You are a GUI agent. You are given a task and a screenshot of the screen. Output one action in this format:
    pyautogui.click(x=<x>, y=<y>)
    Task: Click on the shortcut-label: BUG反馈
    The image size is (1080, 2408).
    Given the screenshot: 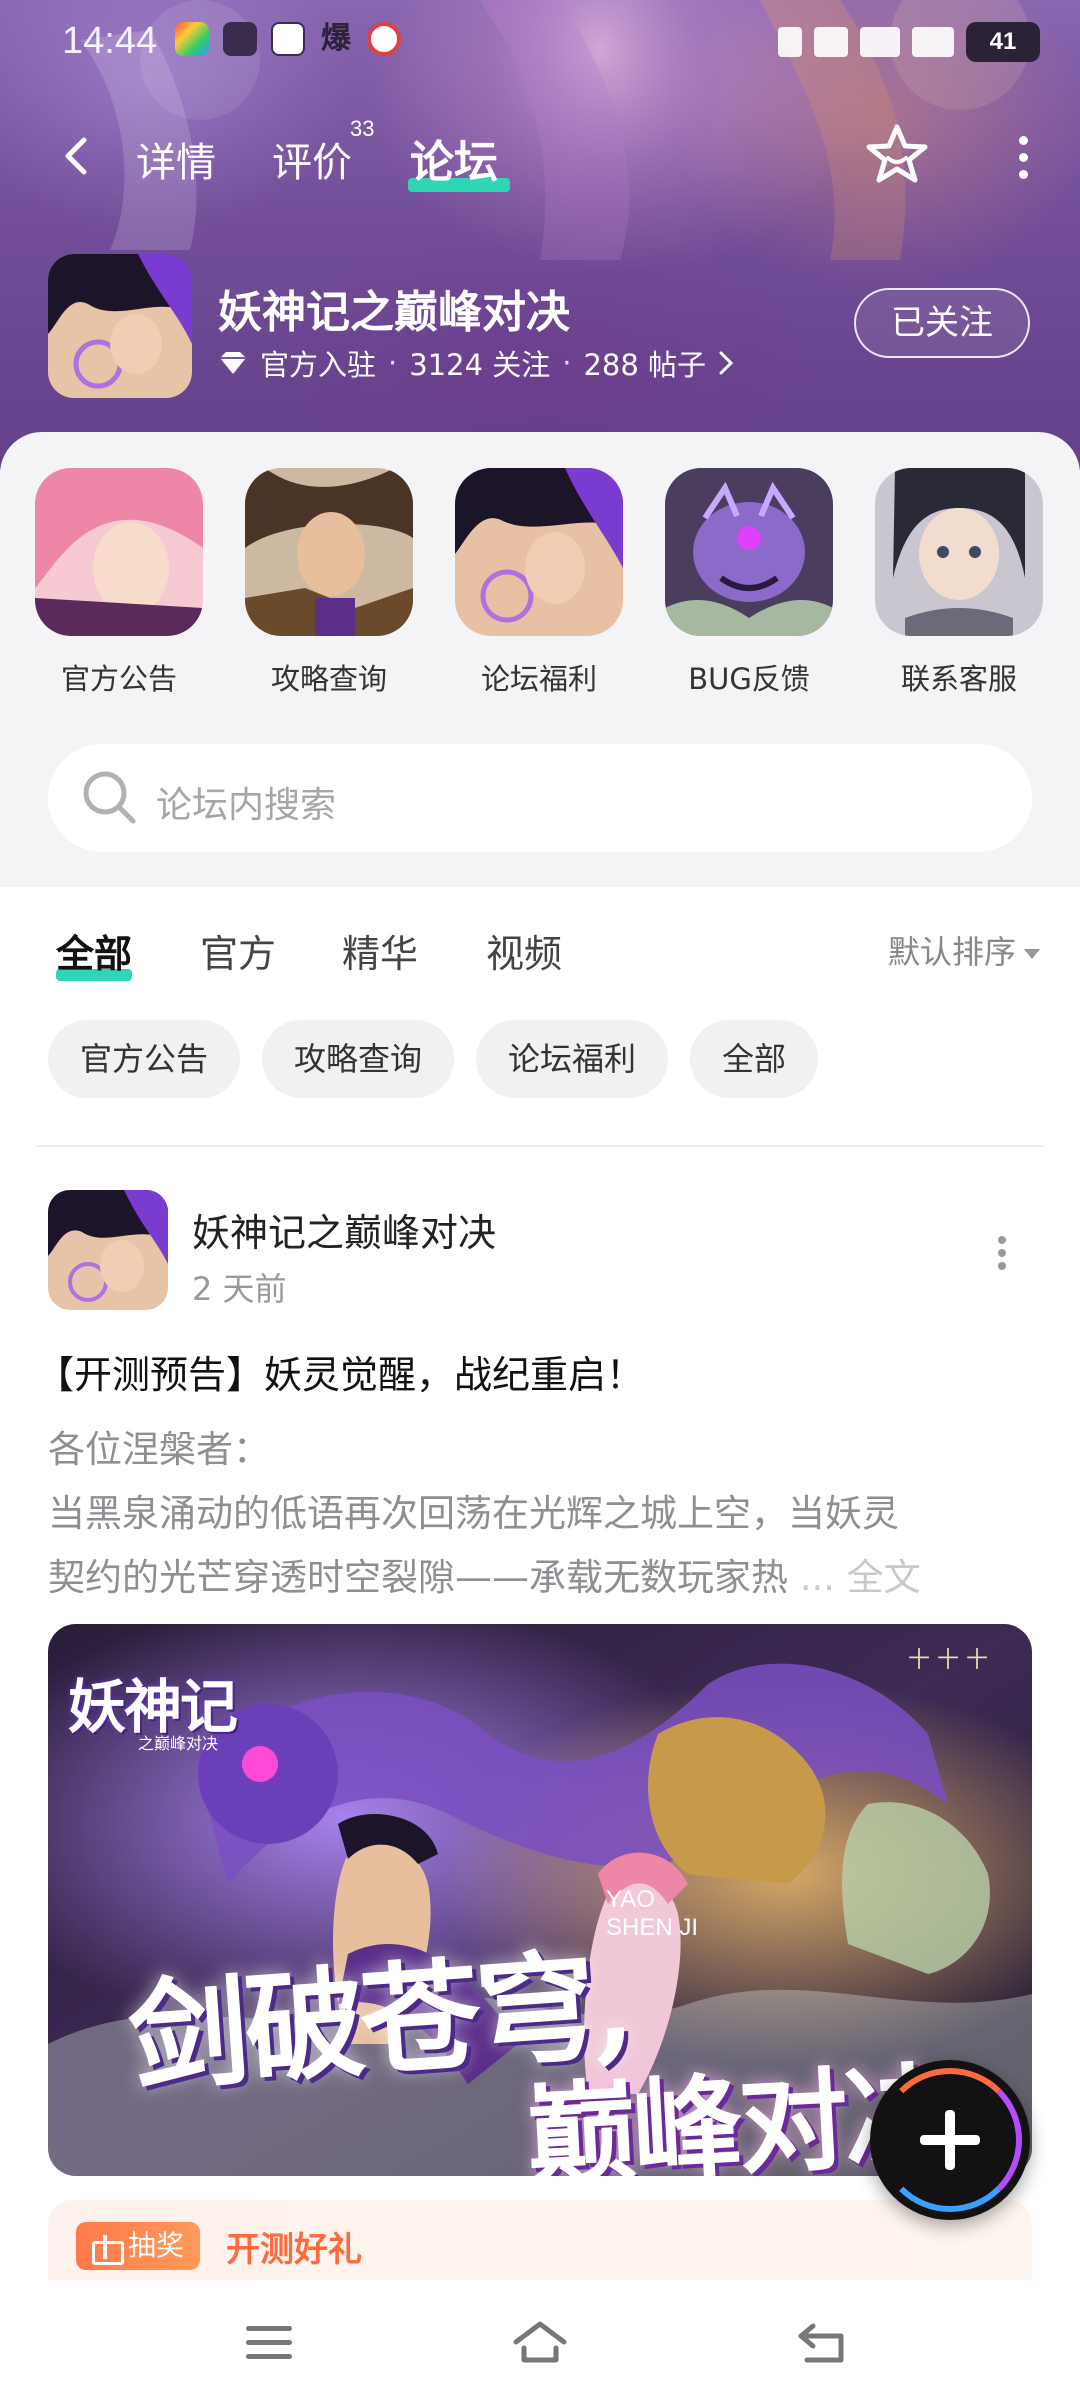 What is the action you would take?
    pyautogui.click(x=749, y=679)
    